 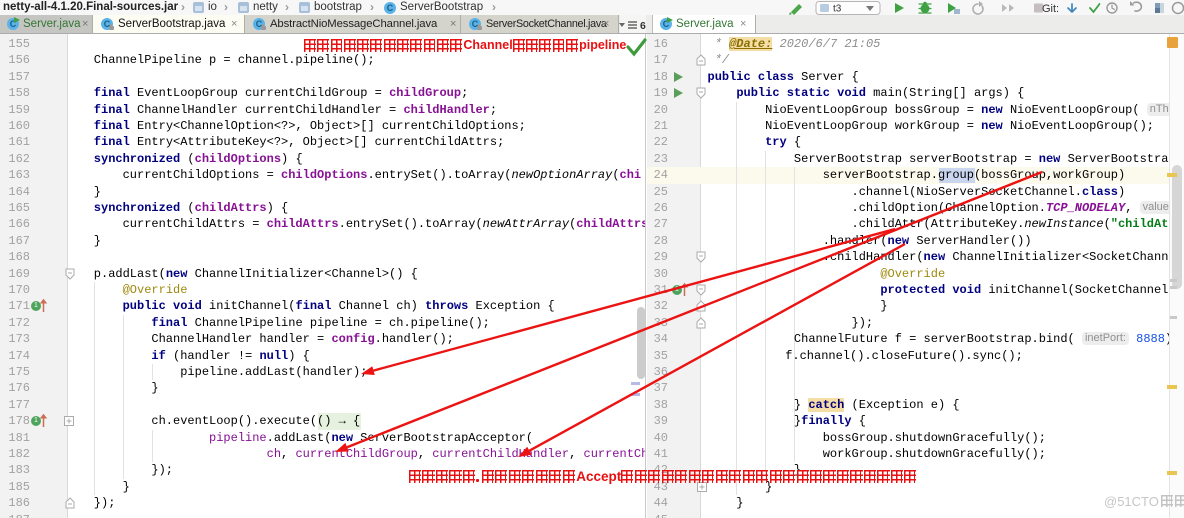 What do you see at coordinates (1050, 9) in the screenshot?
I see `svg-text: Git:` at bounding box center [1050, 9].